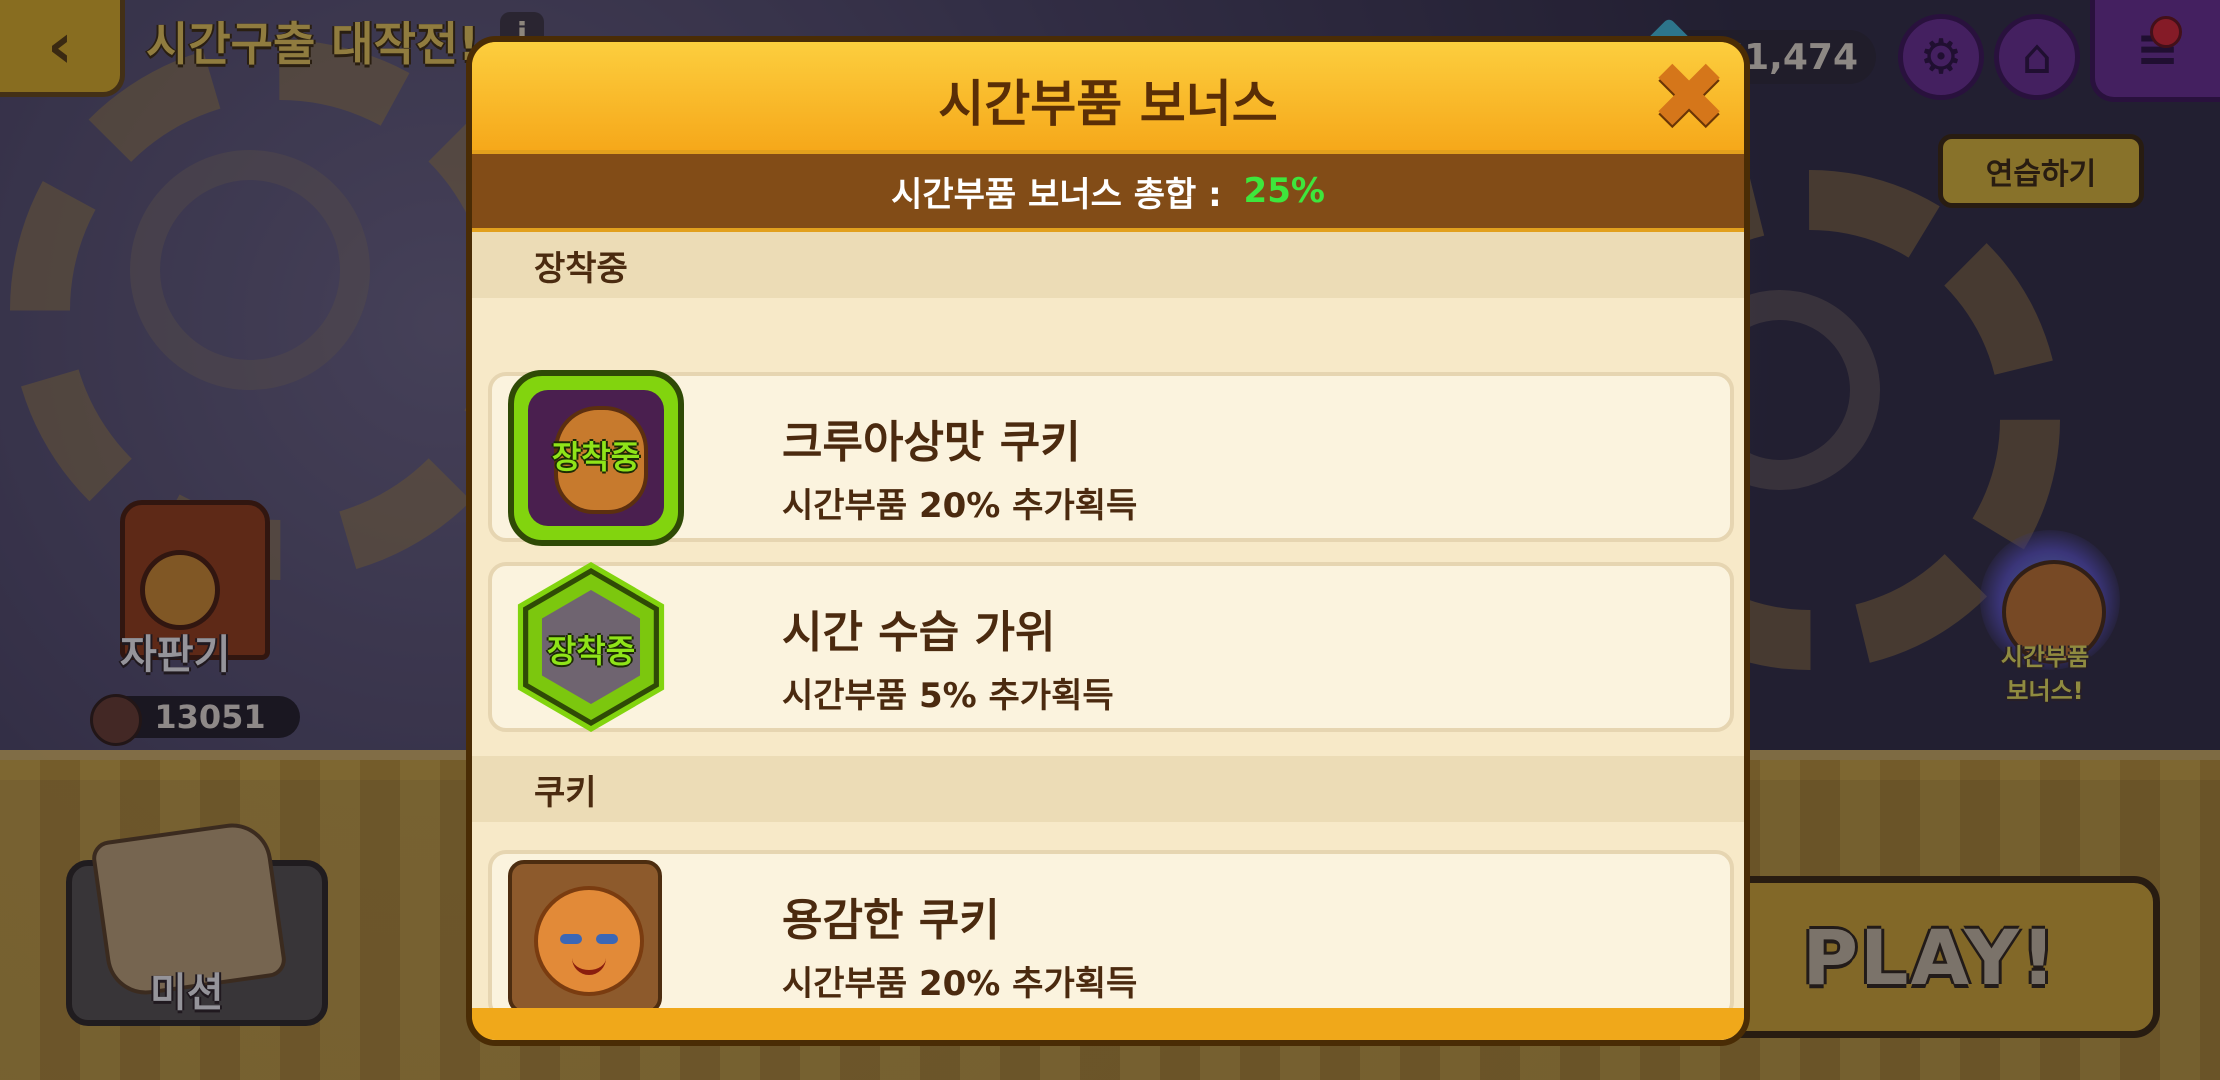 This screenshot has width=2220, height=1080. I want to click on close-x-icon: ✖, so click(1689, 96).